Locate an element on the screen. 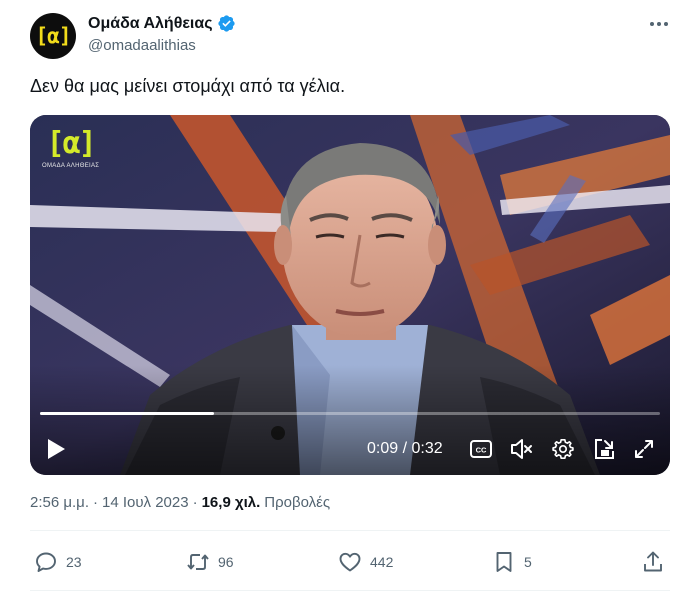 The width and height of the screenshot is (700, 600). share-button is located at coordinates (653, 562).